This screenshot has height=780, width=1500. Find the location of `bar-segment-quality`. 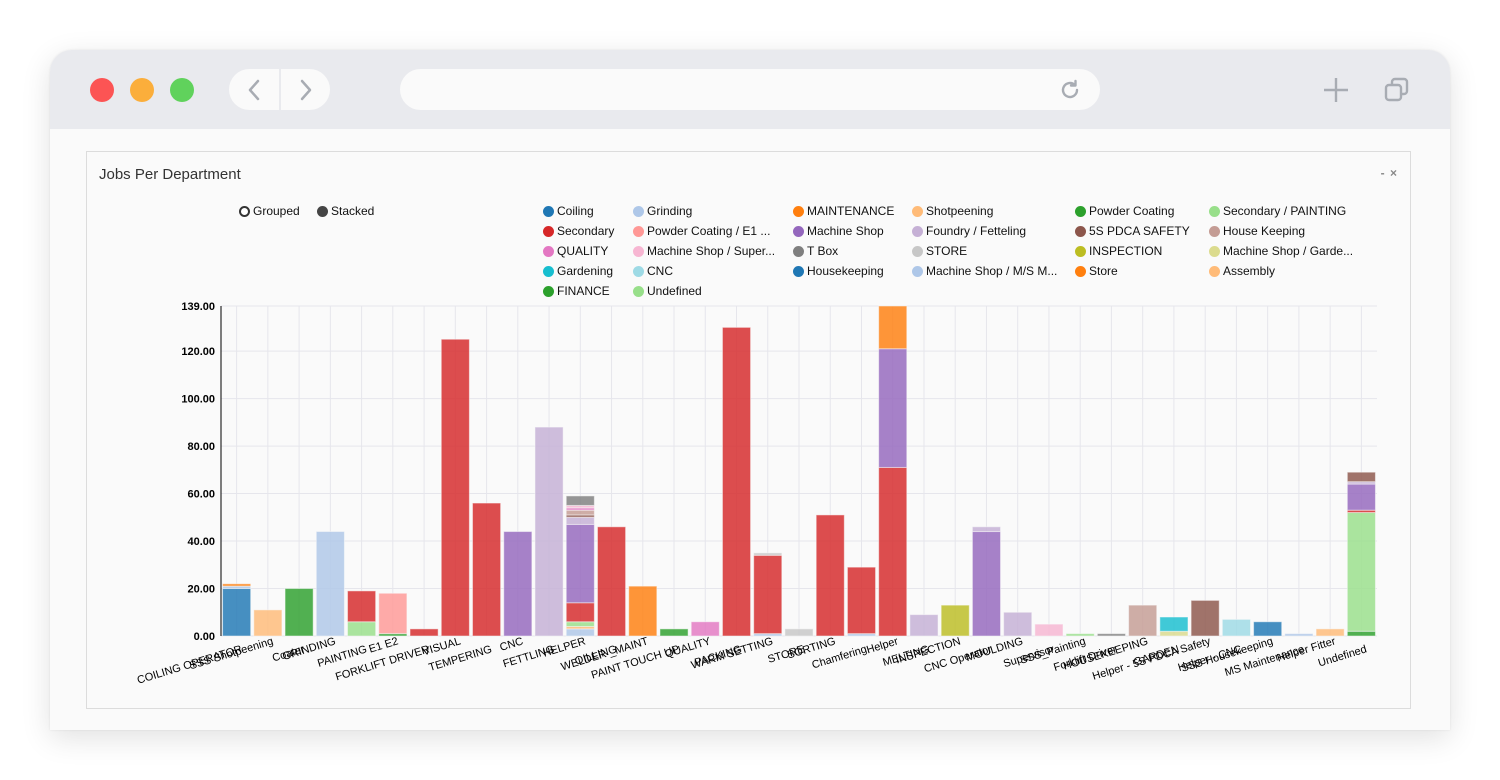

bar-segment-quality is located at coordinates (705, 629).